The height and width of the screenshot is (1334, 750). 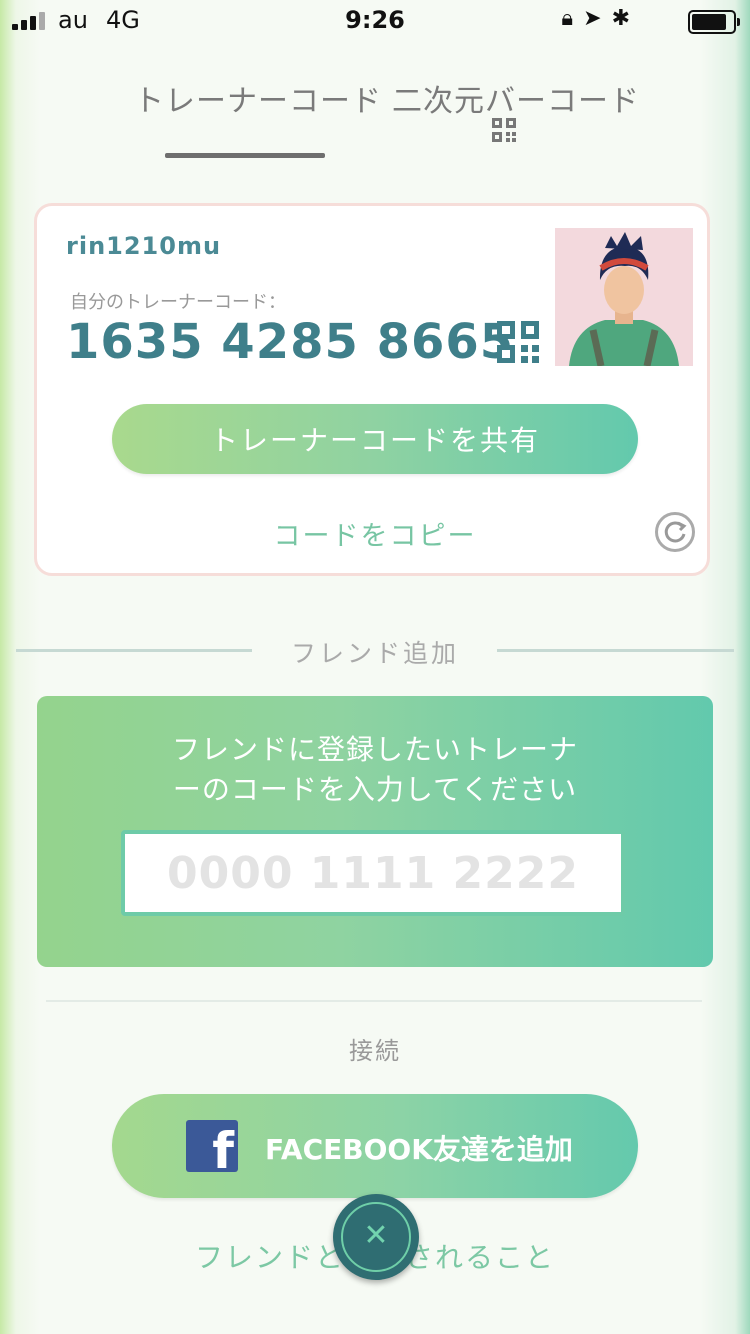 I want to click on battery-icon, so click(x=714, y=22).